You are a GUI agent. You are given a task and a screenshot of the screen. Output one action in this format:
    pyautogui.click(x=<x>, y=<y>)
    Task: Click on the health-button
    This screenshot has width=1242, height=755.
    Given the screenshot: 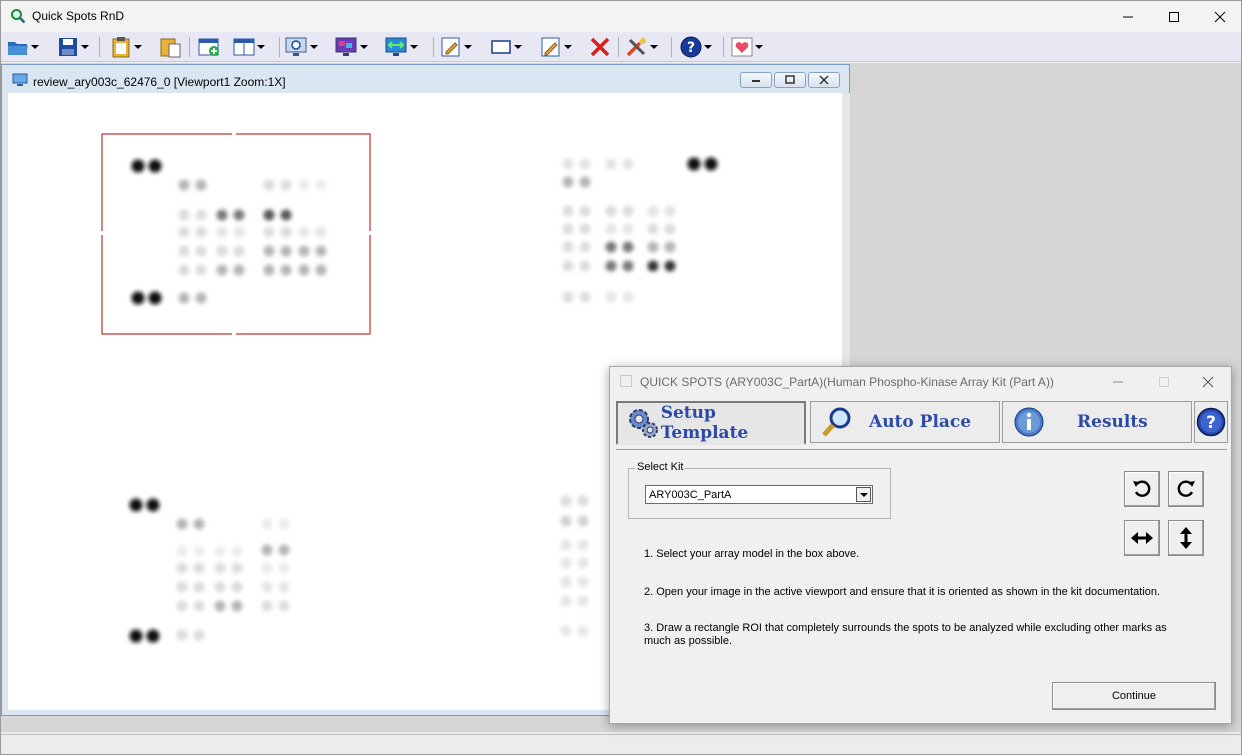 What is the action you would take?
    pyautogui.click(x=747, y=47)
    